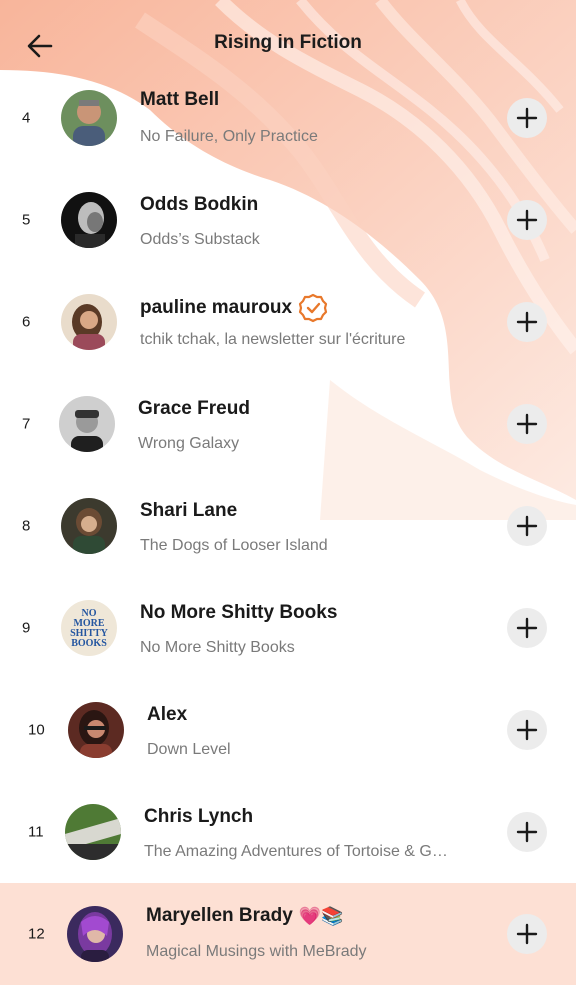 This screenshot has width=576, height=1000. Describe the element at coordinates (167, 715) in the screenshot. I see `author-name: Alex` at that location.